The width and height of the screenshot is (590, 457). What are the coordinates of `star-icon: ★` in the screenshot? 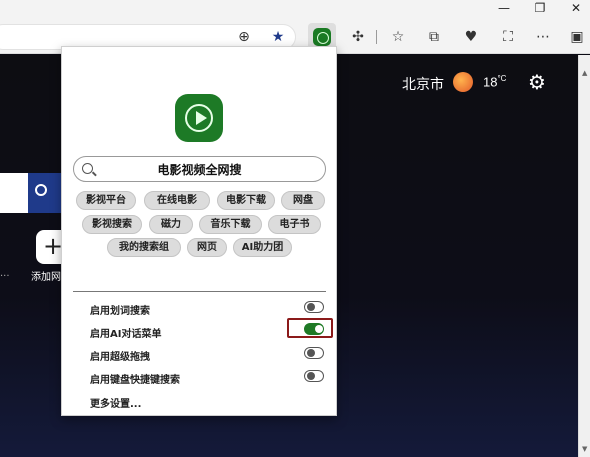 It's located at (278, 37).